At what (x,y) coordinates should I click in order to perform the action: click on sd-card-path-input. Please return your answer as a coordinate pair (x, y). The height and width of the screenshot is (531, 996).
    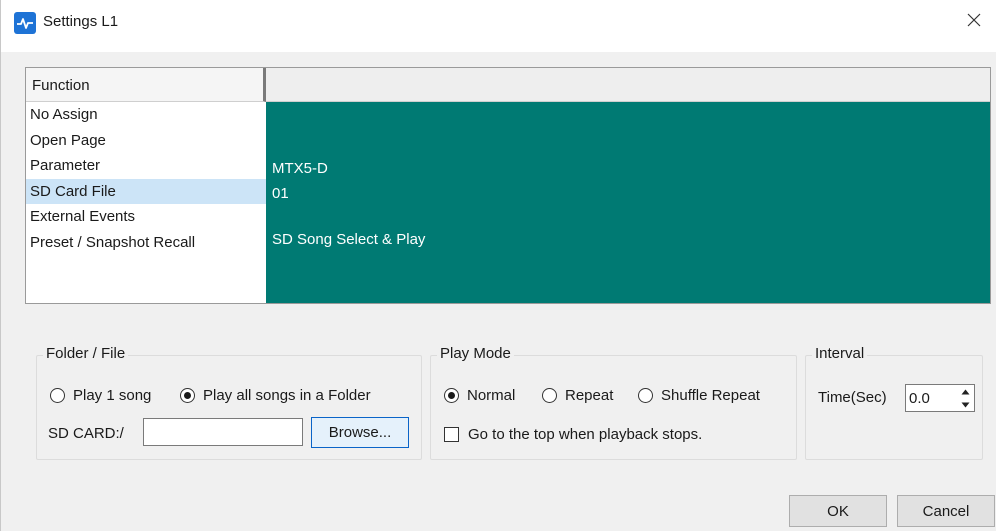
    Looking at the image, I should click on (223, 432).